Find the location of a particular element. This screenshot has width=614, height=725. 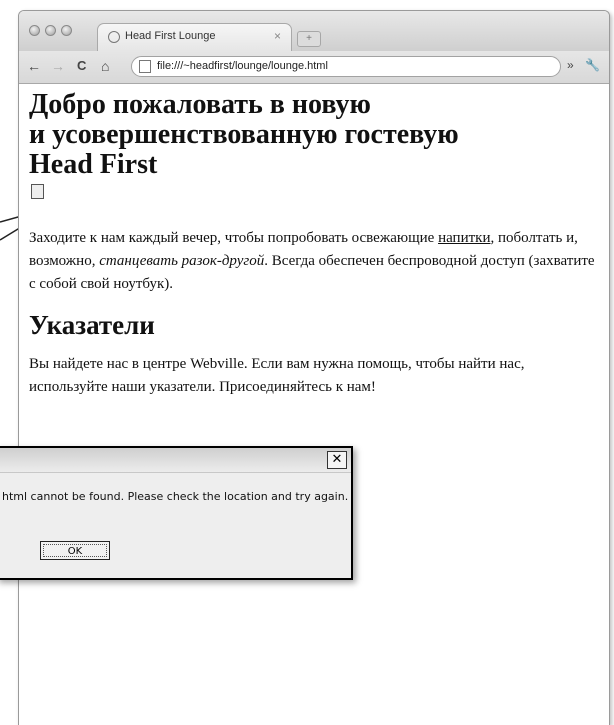

forward-arrow-icon: → is located at coordinates (58, 66).